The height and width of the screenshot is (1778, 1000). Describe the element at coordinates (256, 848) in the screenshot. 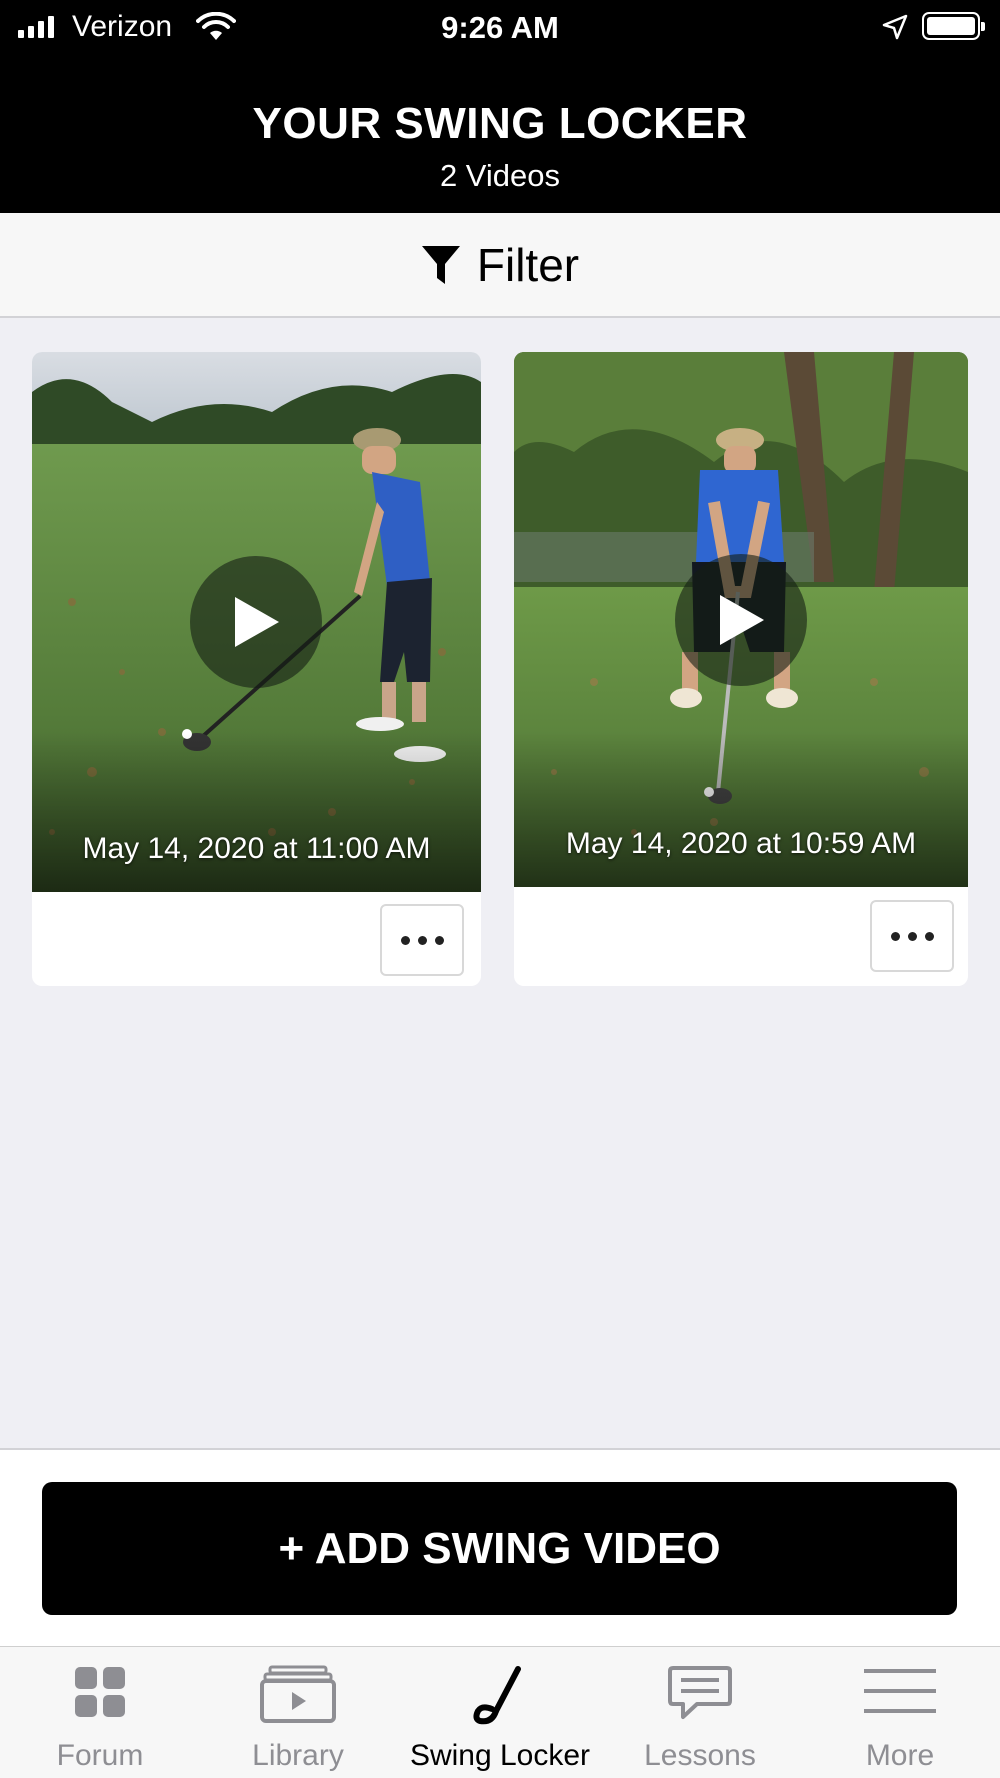

I see `video-date: May 14, 2020 at 11:00 AM` at that location.